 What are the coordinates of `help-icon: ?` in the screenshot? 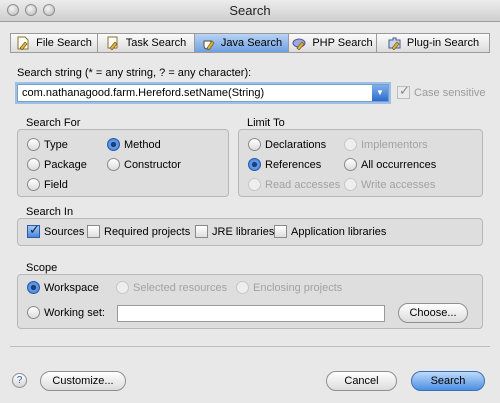 It's located at (19, 380).